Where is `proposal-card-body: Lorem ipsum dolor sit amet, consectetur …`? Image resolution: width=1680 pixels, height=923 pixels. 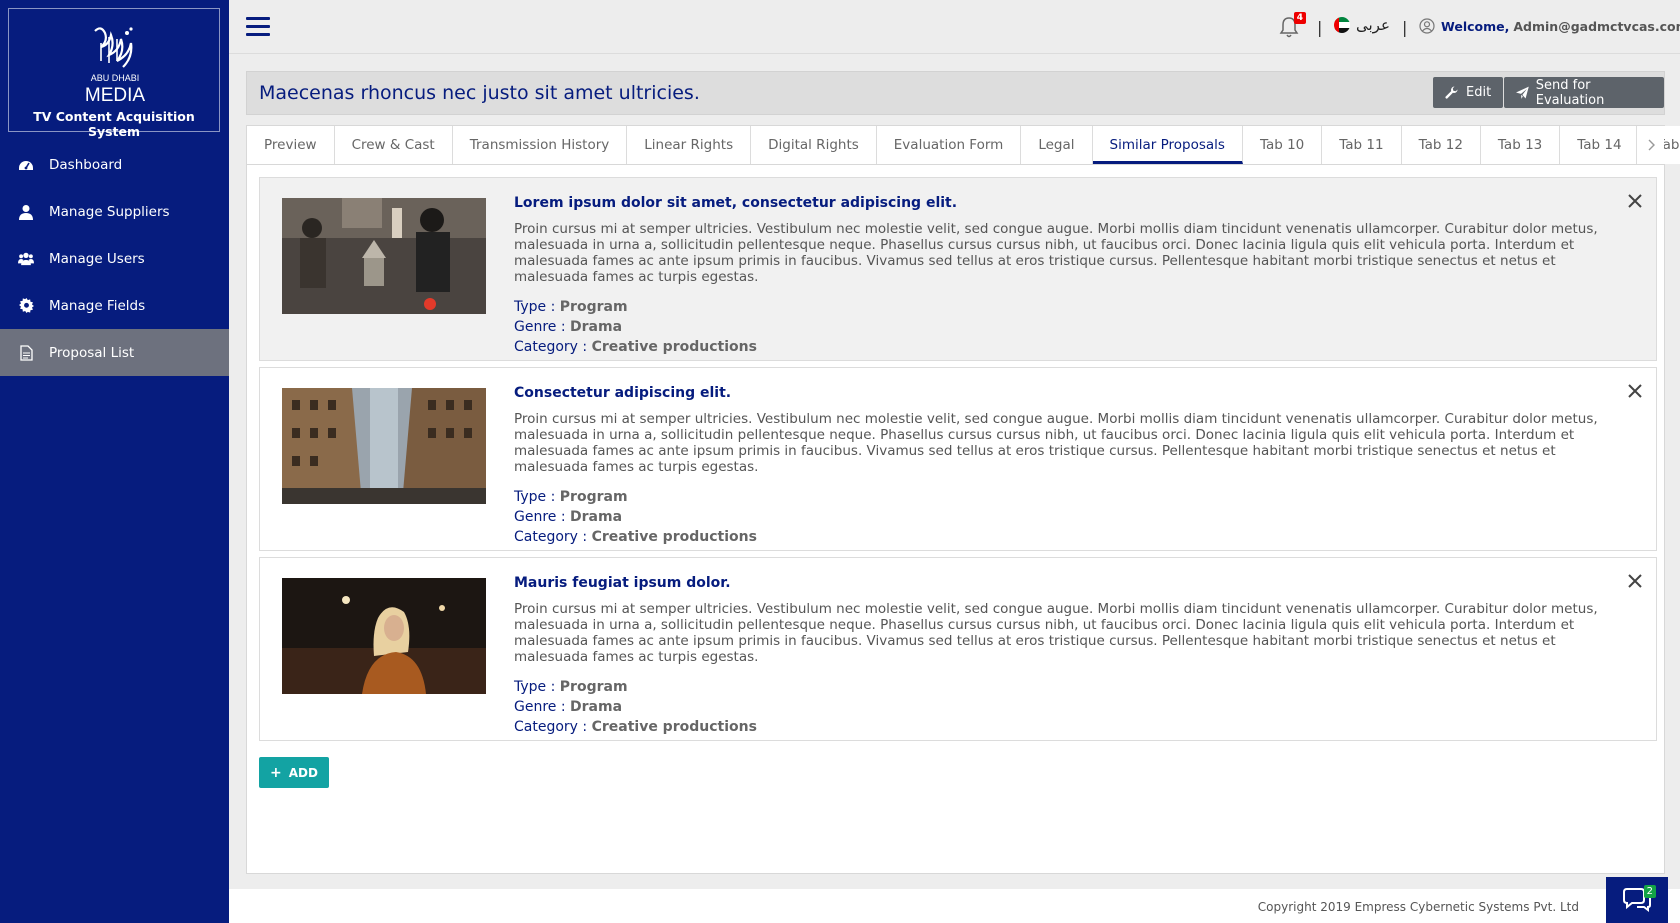
proposal-card-body: Lorem ipsum dolor sit amet, consectetur … is located at coordinates (1059, 276).